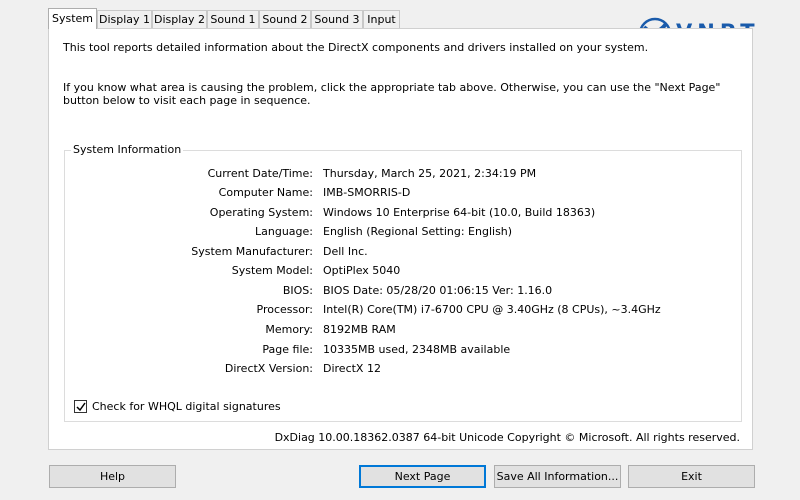  Describe the element at coordinates (72, 18) in the screenshot. I see `tab-system: System` at that location.